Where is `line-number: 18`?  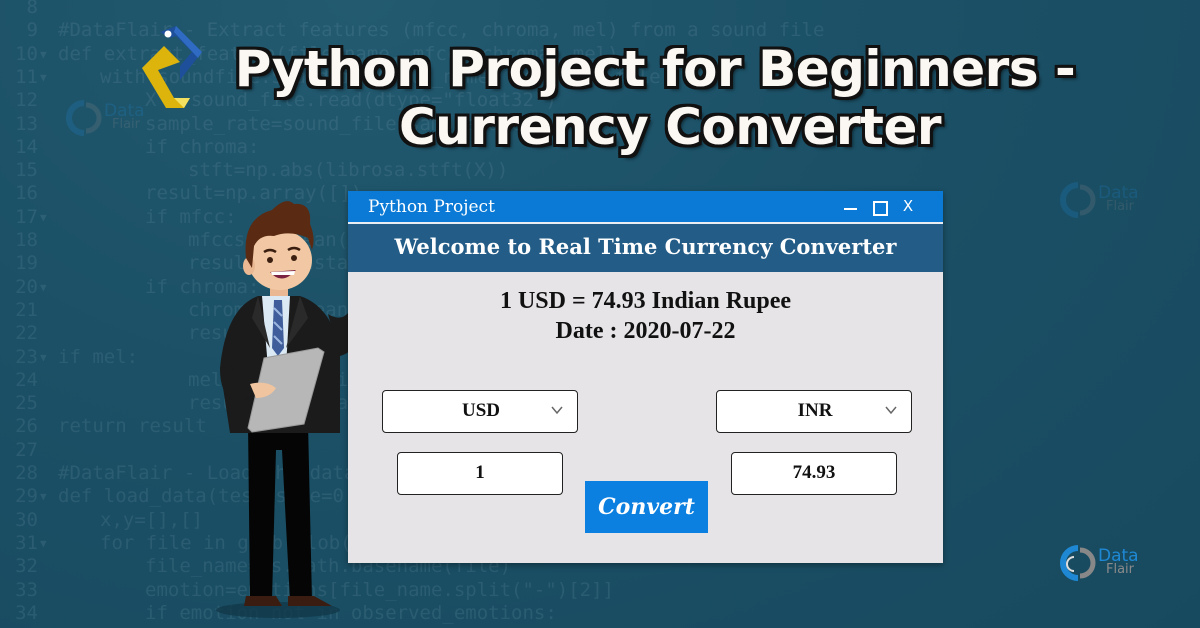 line-number: 18 is located at coordinates (26, 240).